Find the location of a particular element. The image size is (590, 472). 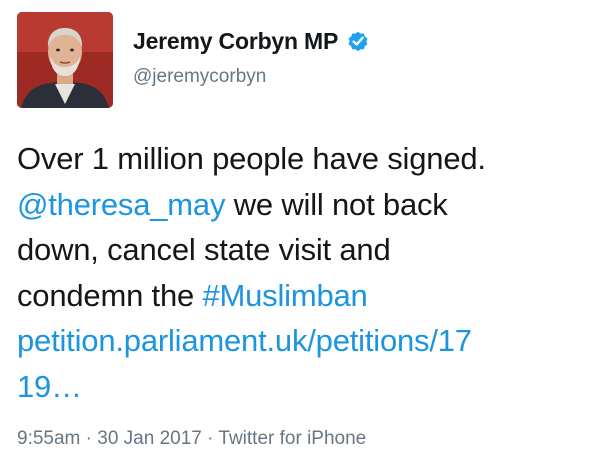

tweet-line: @theresa_may we will not back is located at coordinates (302, 205).